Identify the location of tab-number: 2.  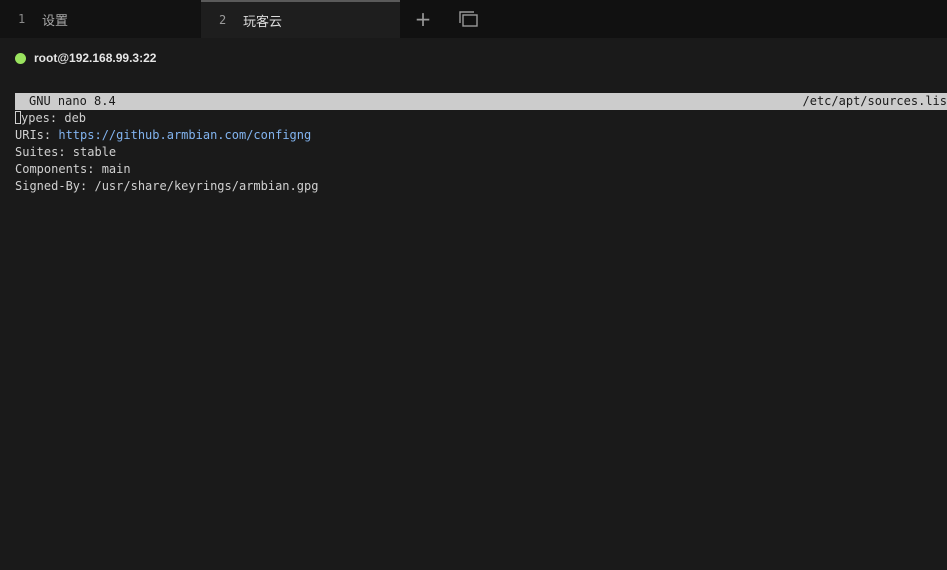
(223, 20).